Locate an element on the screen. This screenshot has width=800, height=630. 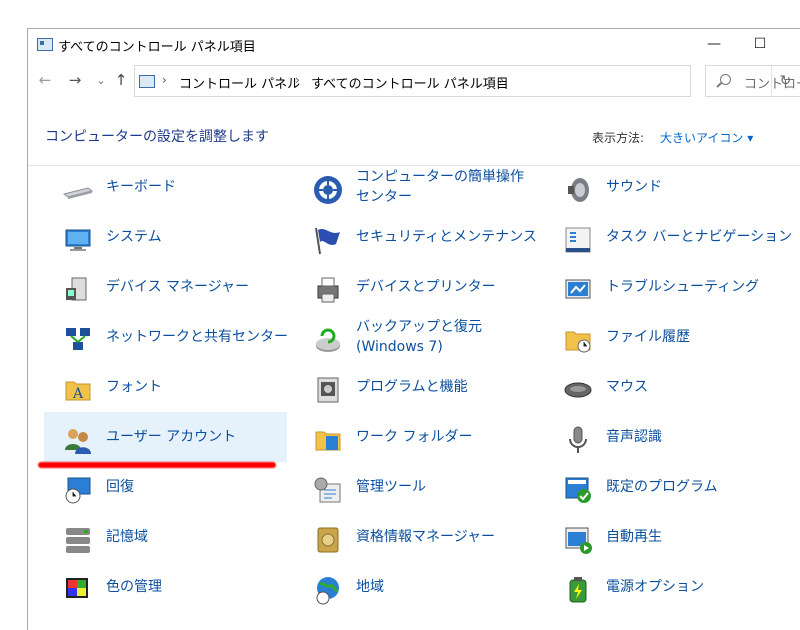
control-panel-item: デバイス マネージャー is located at coordinates (165, 287).